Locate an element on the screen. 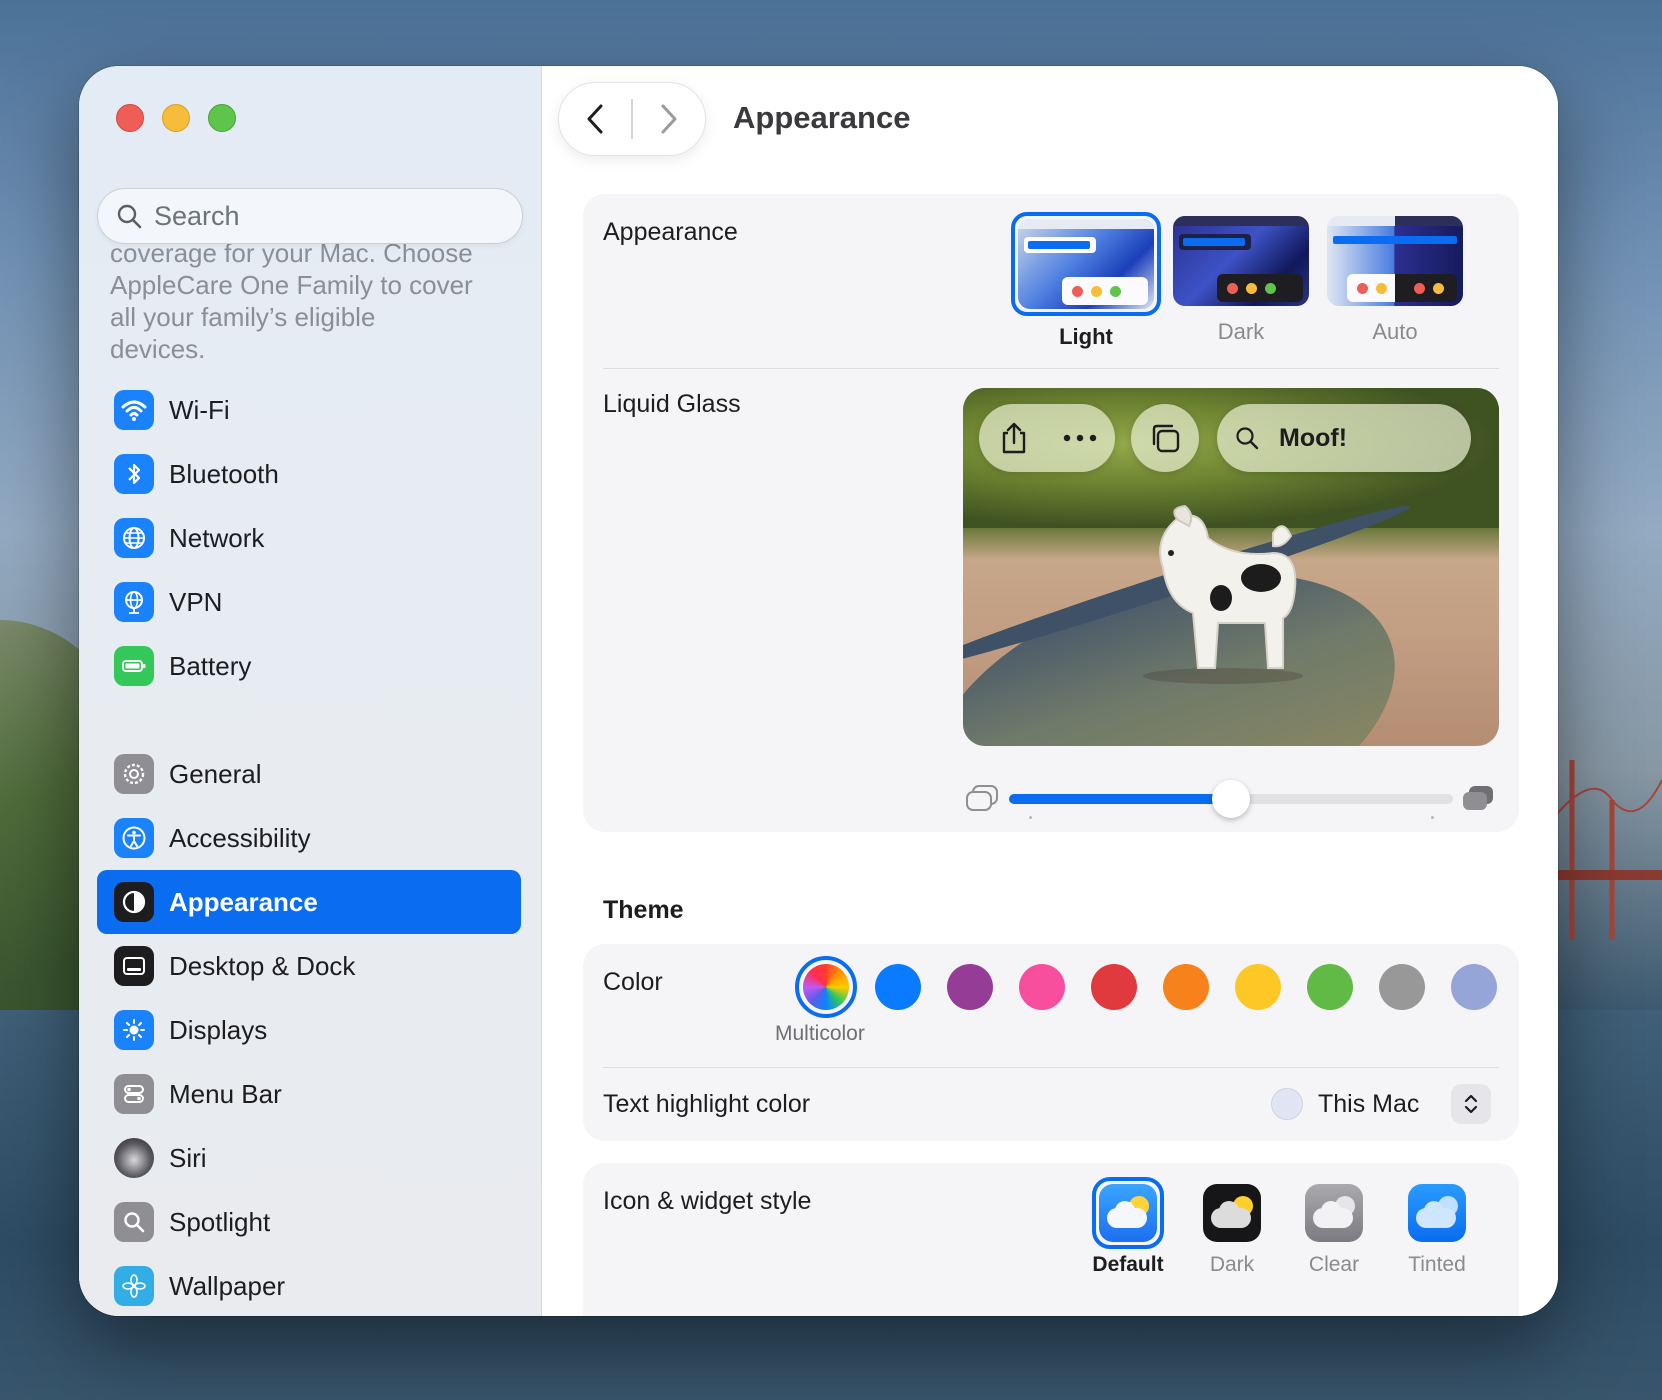 The width and height of the screenshot is (1662, 1400). promo-line: all your family’s eligible is located at coordinates (243, 317).